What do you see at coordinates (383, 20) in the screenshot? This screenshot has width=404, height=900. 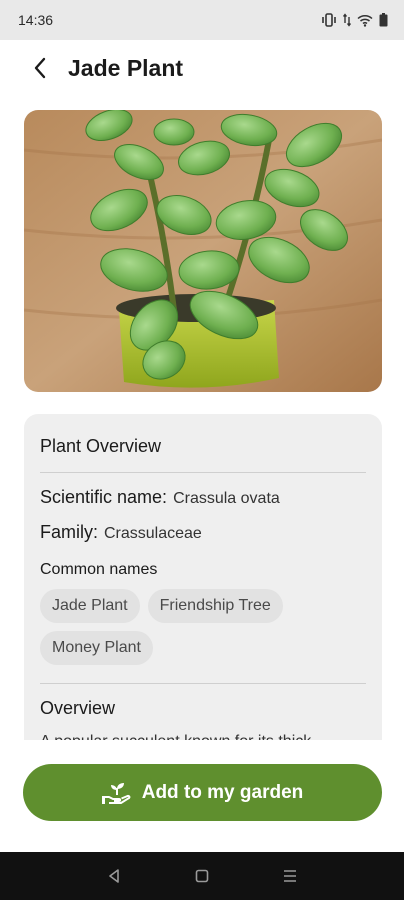 I see `battery-icon` at bounding box center [383, 20].